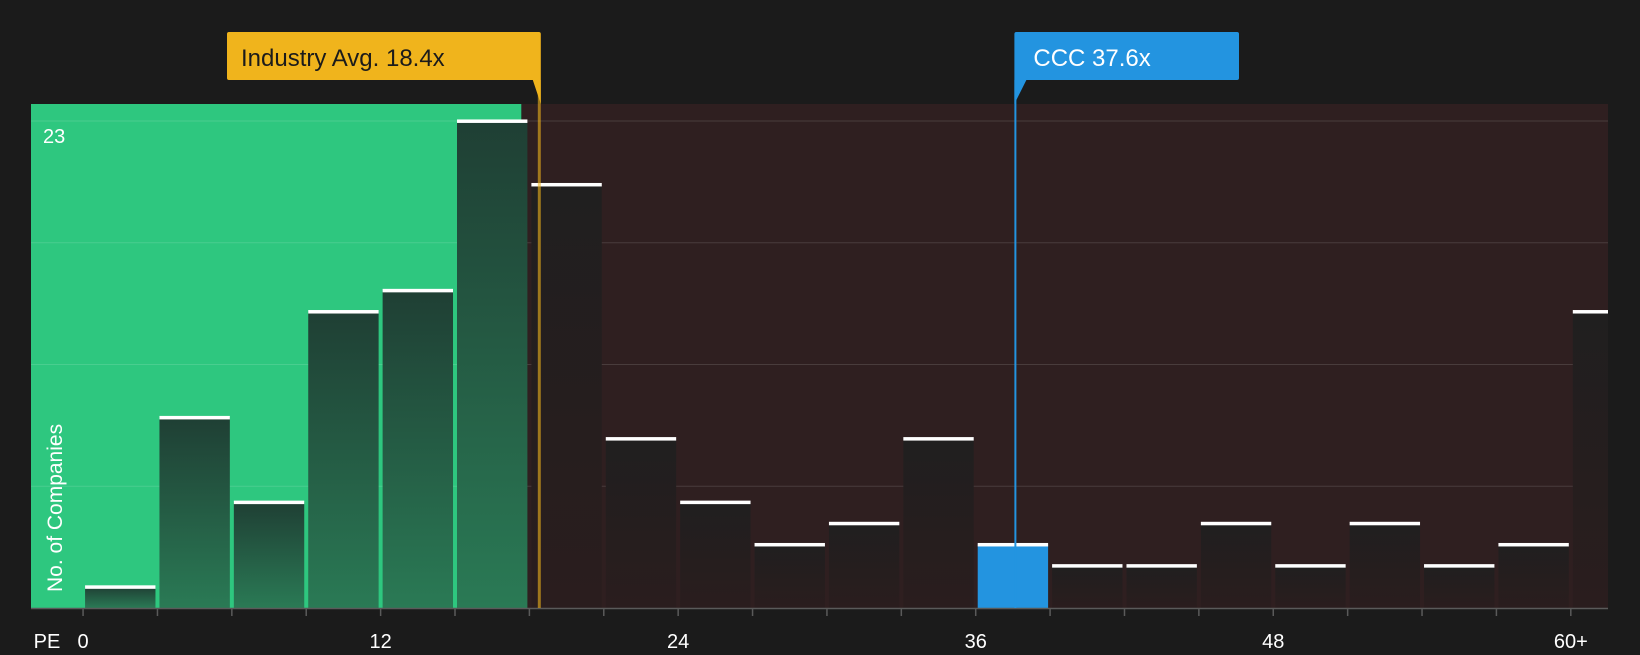 The height and width of the screenshot is (655, 1640). I want to click on company-pe-label: CCC 37.6x, so click(1091, 58).